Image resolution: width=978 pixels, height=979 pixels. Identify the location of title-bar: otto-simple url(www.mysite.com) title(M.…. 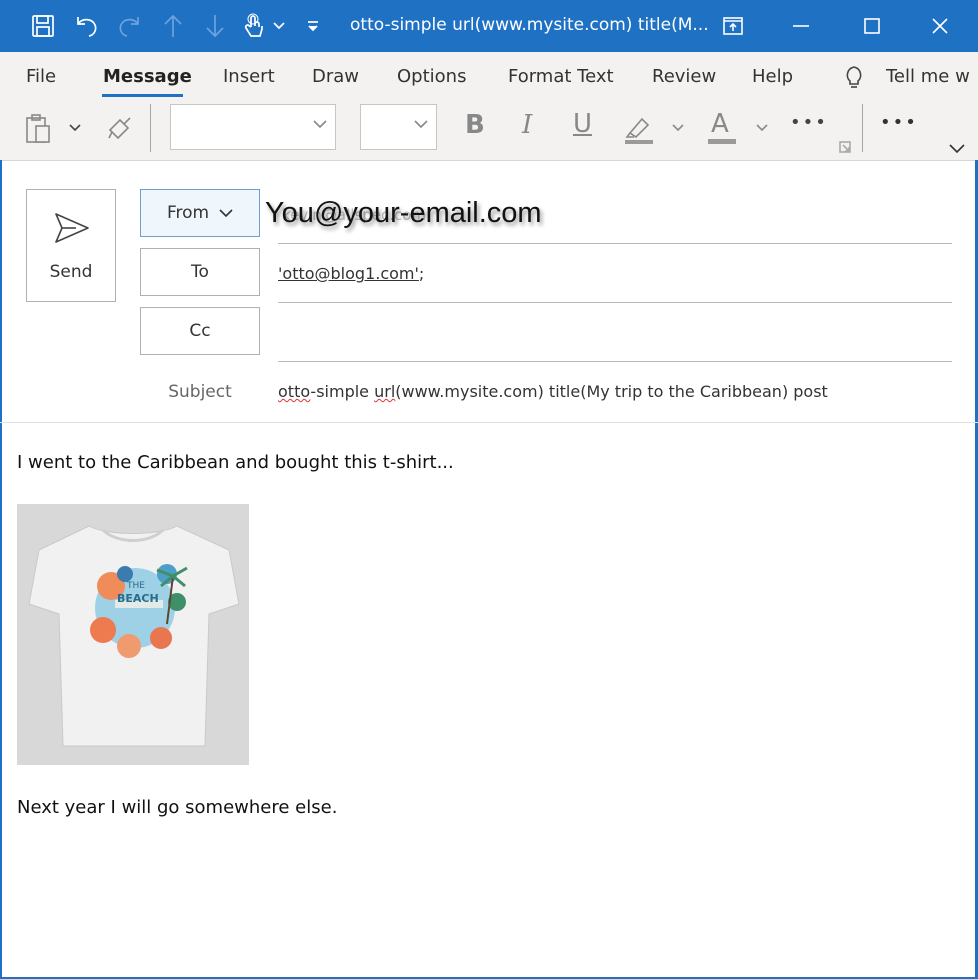
(489, 26).